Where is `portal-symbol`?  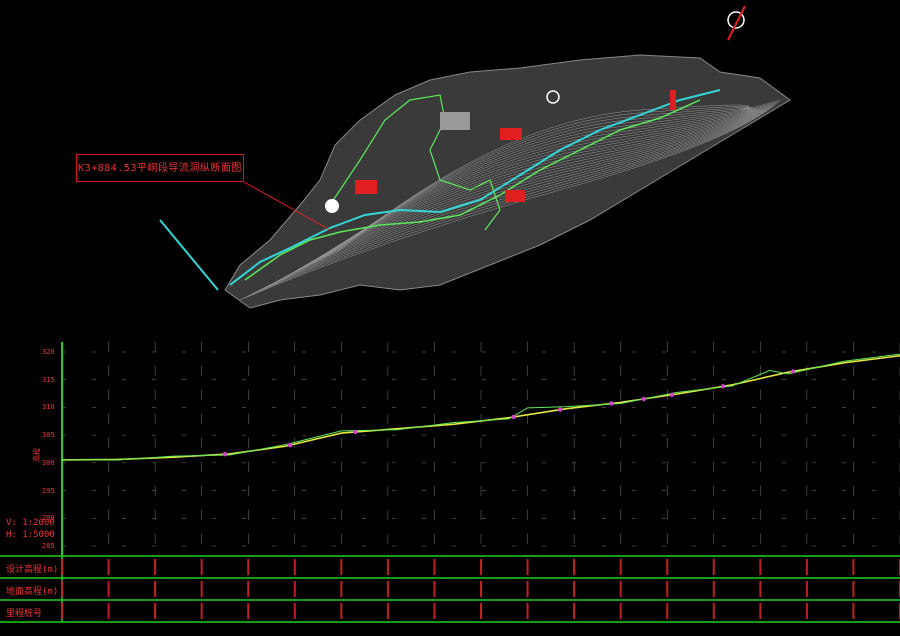
portal-symbol is located at coordinates (332, 206).